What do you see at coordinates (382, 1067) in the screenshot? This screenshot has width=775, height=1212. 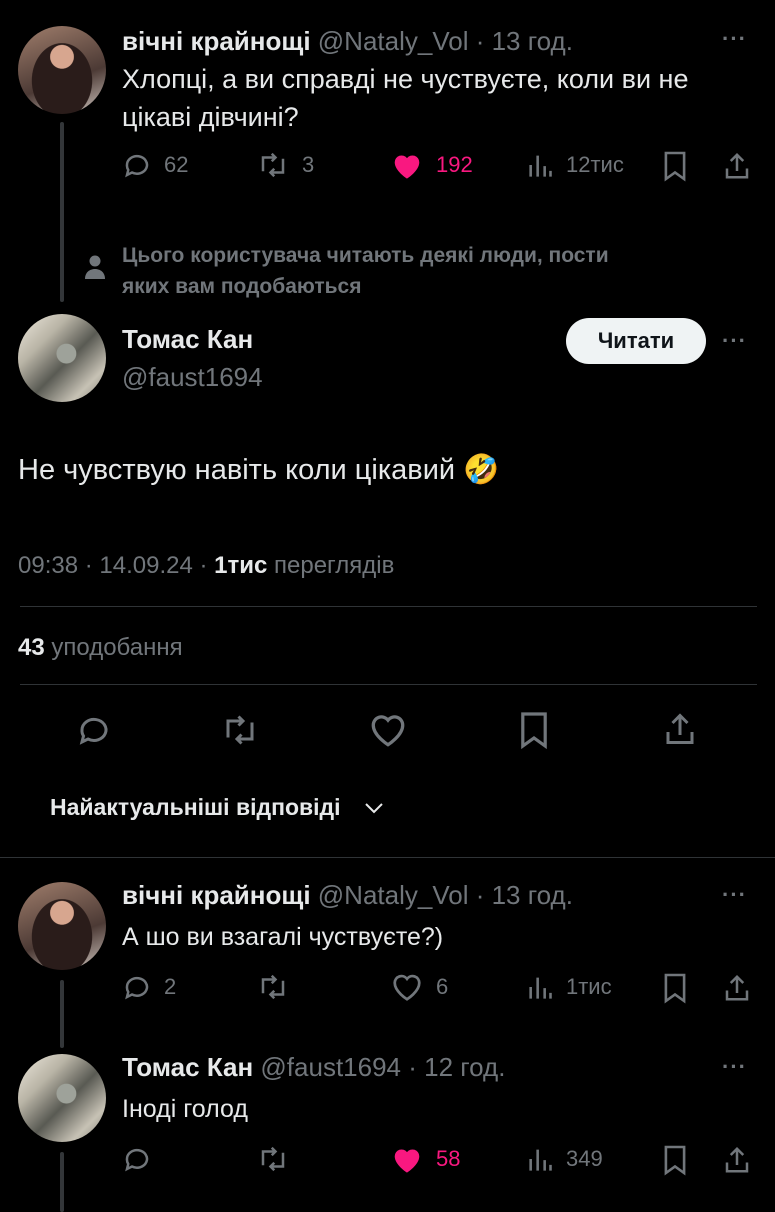 I see `author-handle-time: @faust1694 · 12 год.` at bounding box center [382, 1067].